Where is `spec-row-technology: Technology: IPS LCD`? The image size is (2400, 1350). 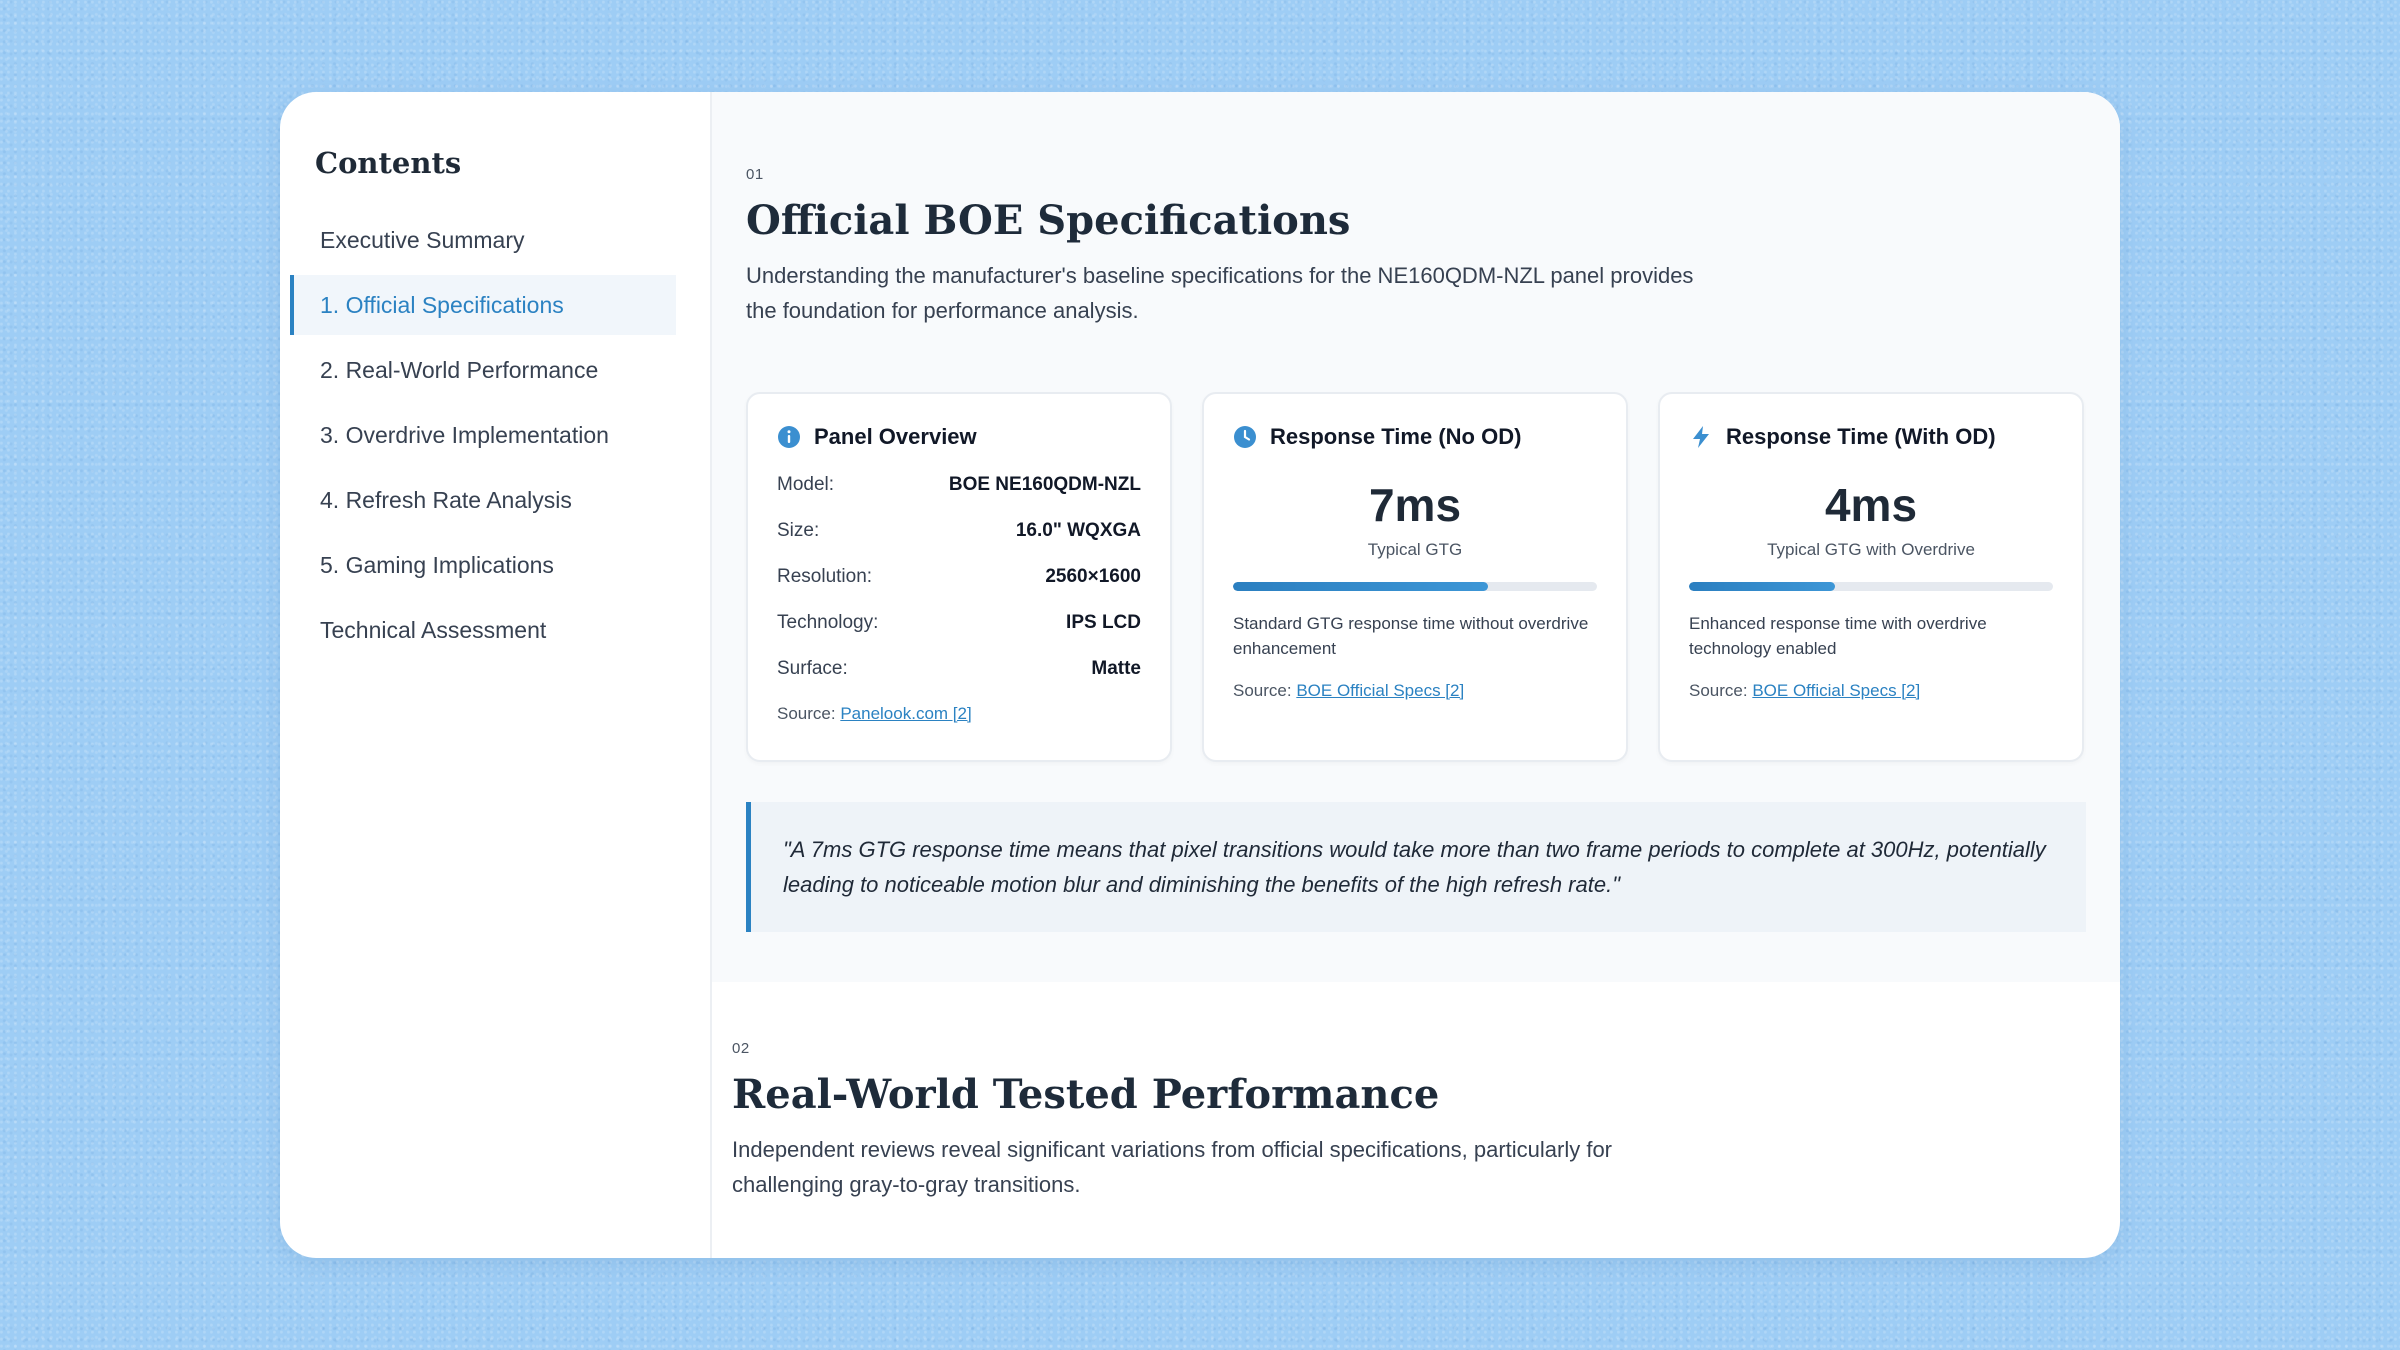
spec-row-technology: Technology: IPS LCD is located at coordinates (959, 623).